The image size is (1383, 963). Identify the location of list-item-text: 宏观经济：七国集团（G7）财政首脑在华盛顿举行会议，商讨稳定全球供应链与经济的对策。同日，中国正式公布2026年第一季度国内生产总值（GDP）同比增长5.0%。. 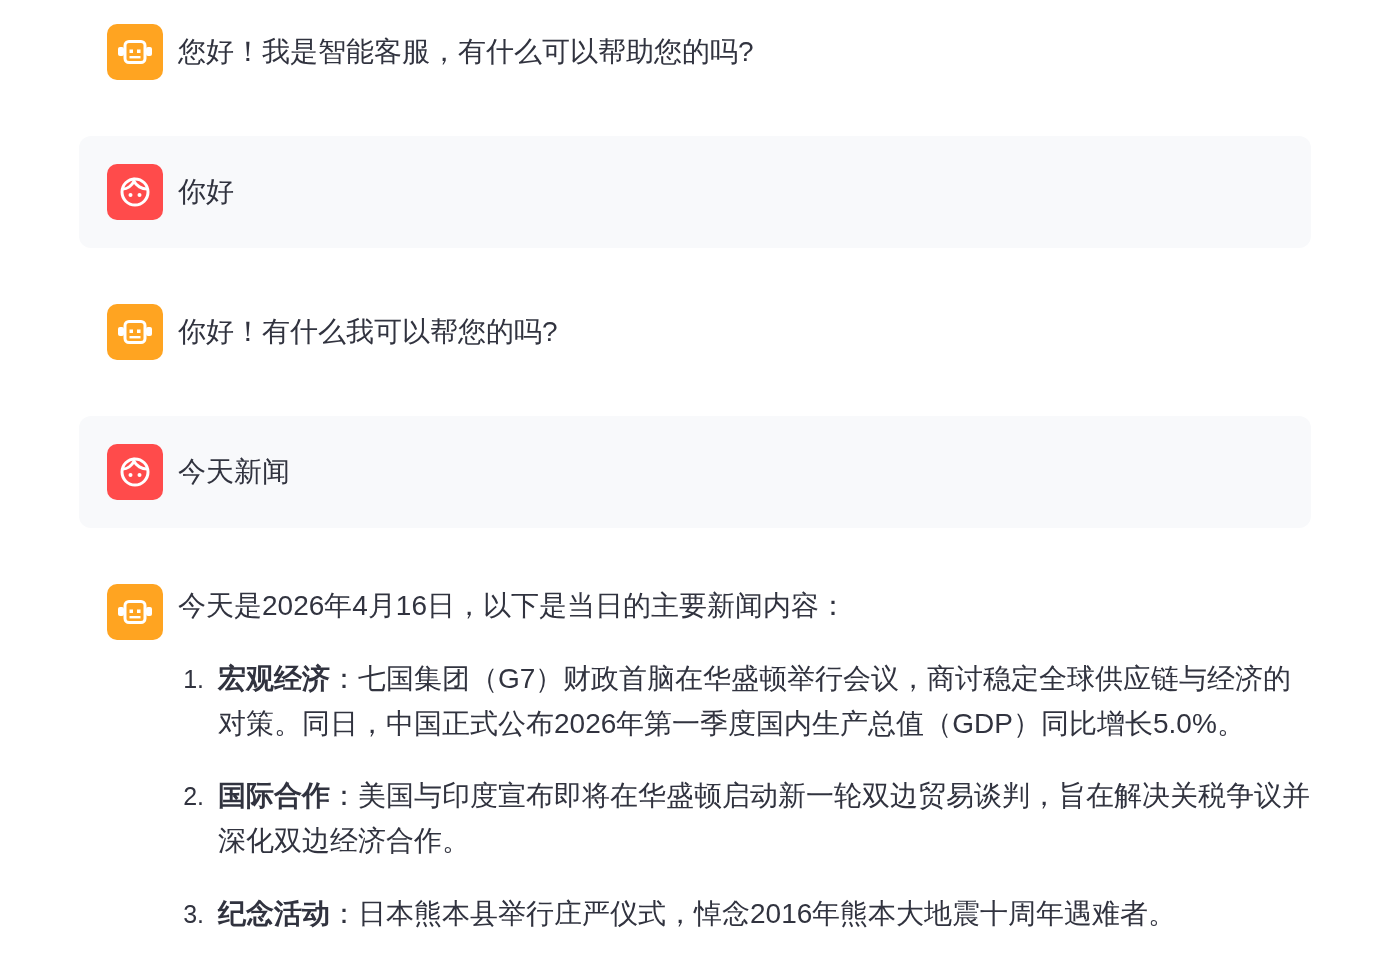
(755, 701).